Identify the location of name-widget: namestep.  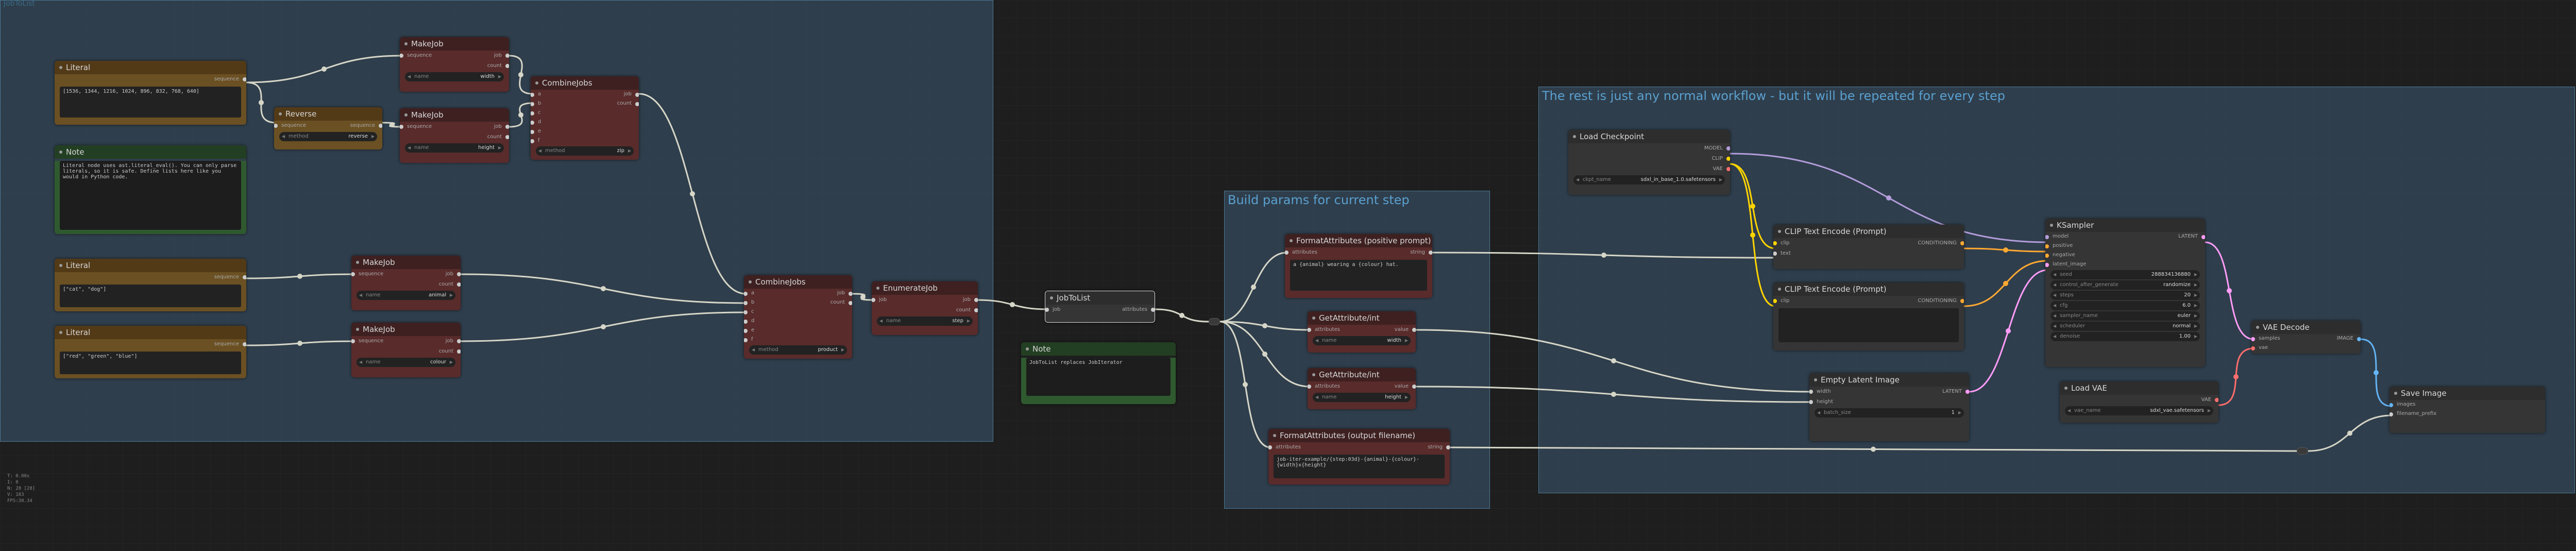
(925, 321).